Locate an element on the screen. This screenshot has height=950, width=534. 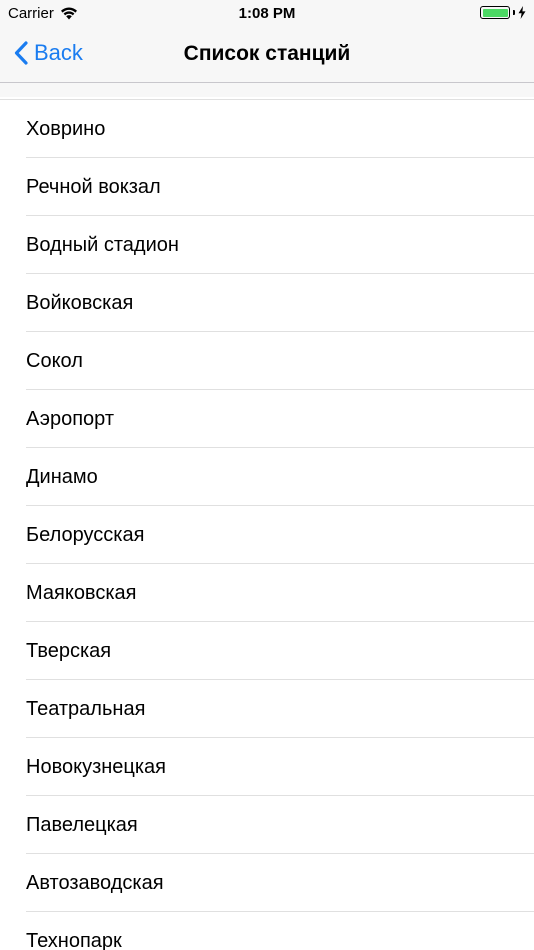
station-name: Театральная is located at coordinates (86, 708).